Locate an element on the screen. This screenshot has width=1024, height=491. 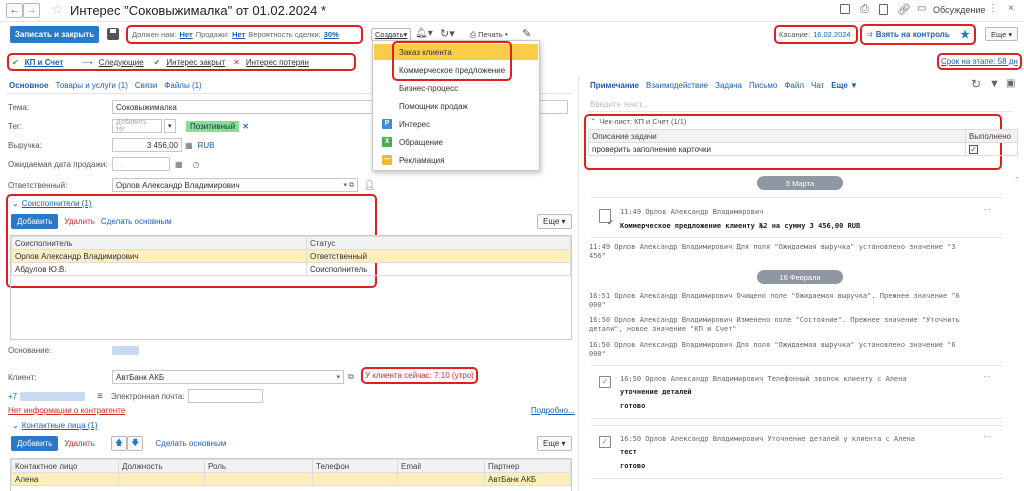
menu-dots-icon: ⋮ is located at coordinates (993, 8).